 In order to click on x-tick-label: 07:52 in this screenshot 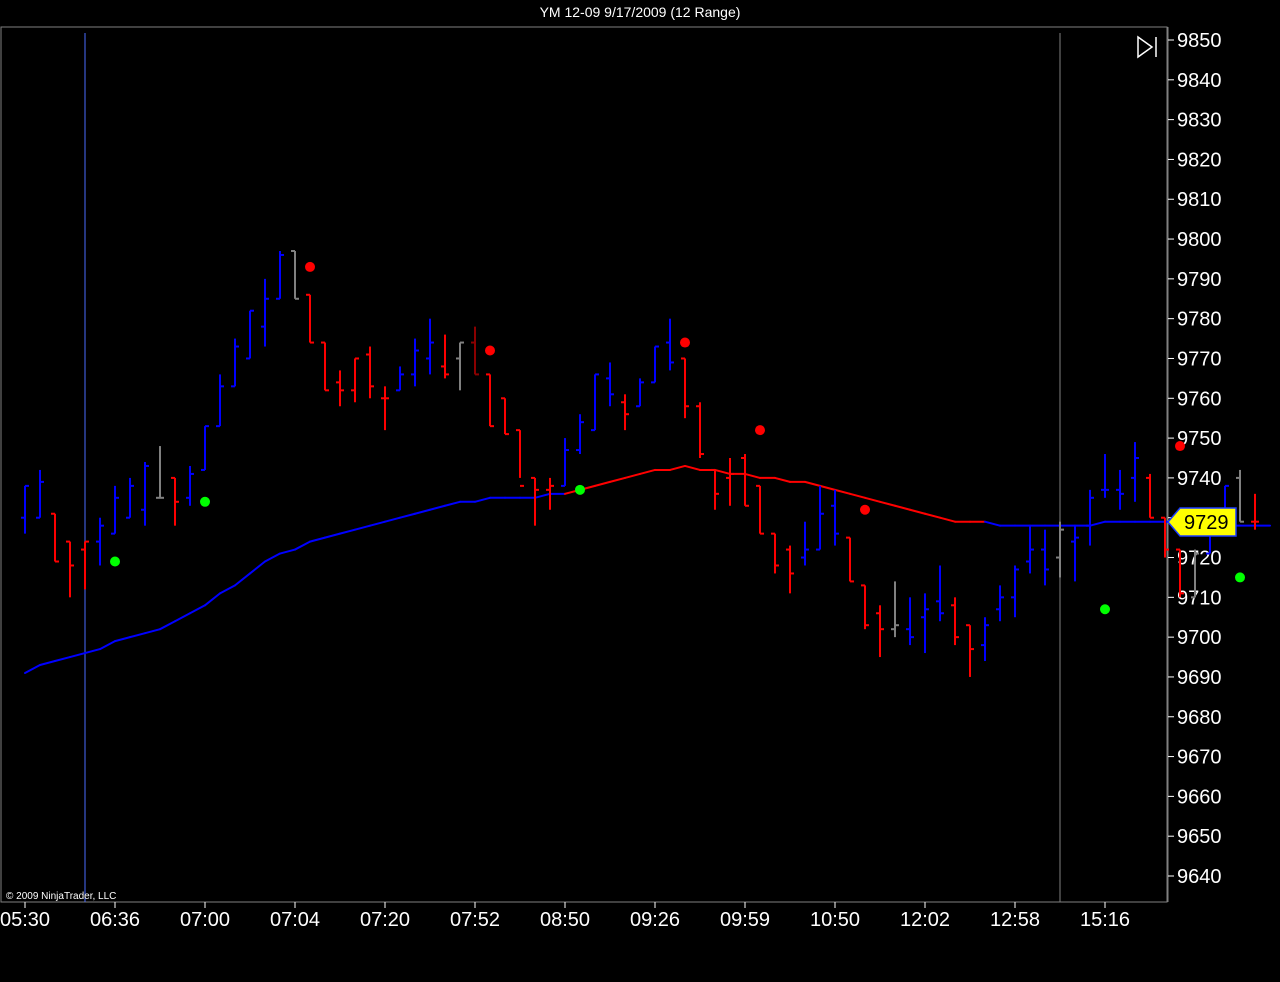, I will do `click(475, 920)`.